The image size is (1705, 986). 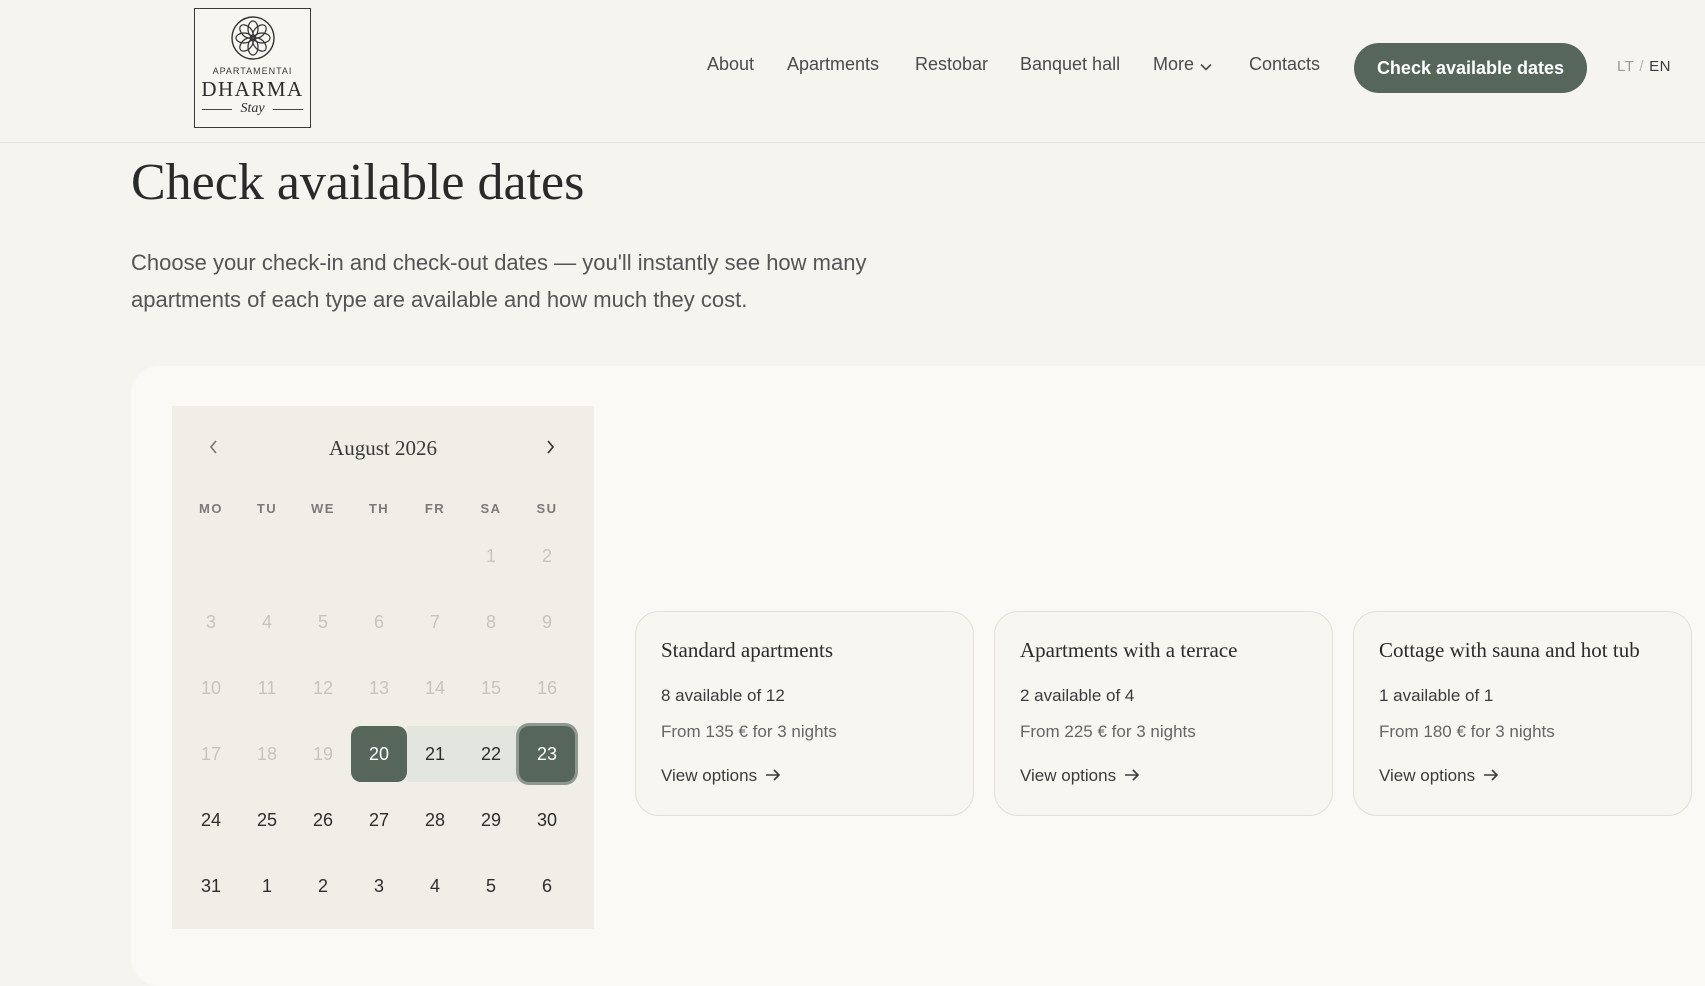 What do you see at coordinates (211, 508) in the screenshot?
I see `weekday-label: MO` at bounding box center [211, 508].